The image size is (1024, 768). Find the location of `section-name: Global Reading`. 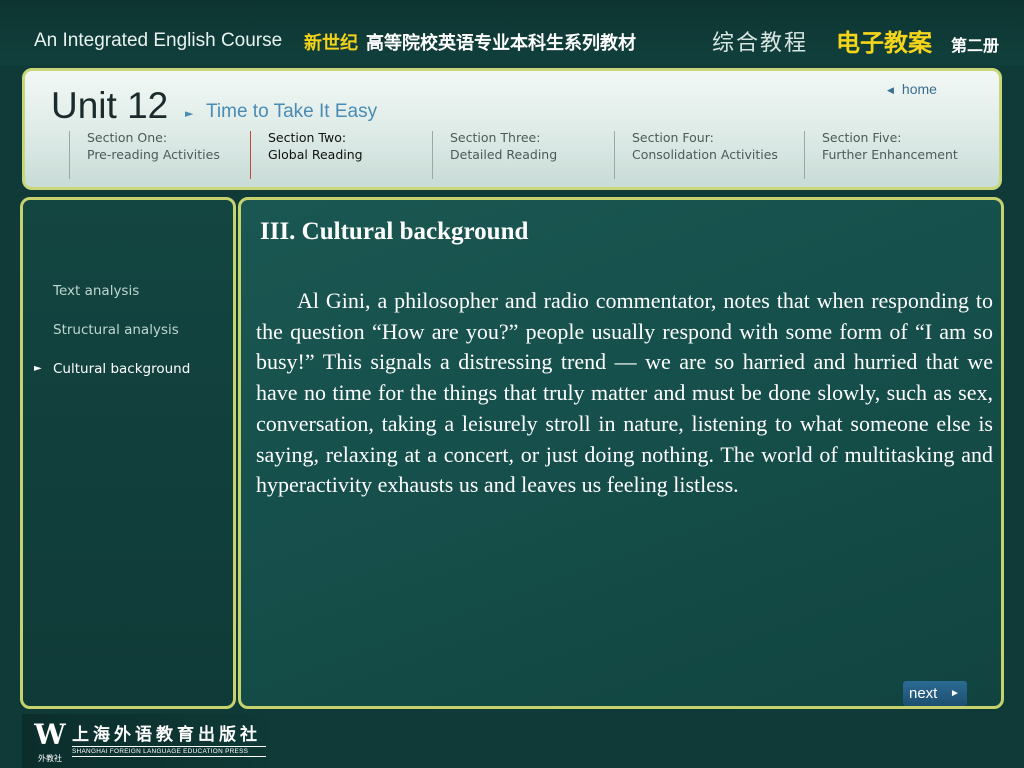

section-name: Global Reading is located at coordinates (315, 154).